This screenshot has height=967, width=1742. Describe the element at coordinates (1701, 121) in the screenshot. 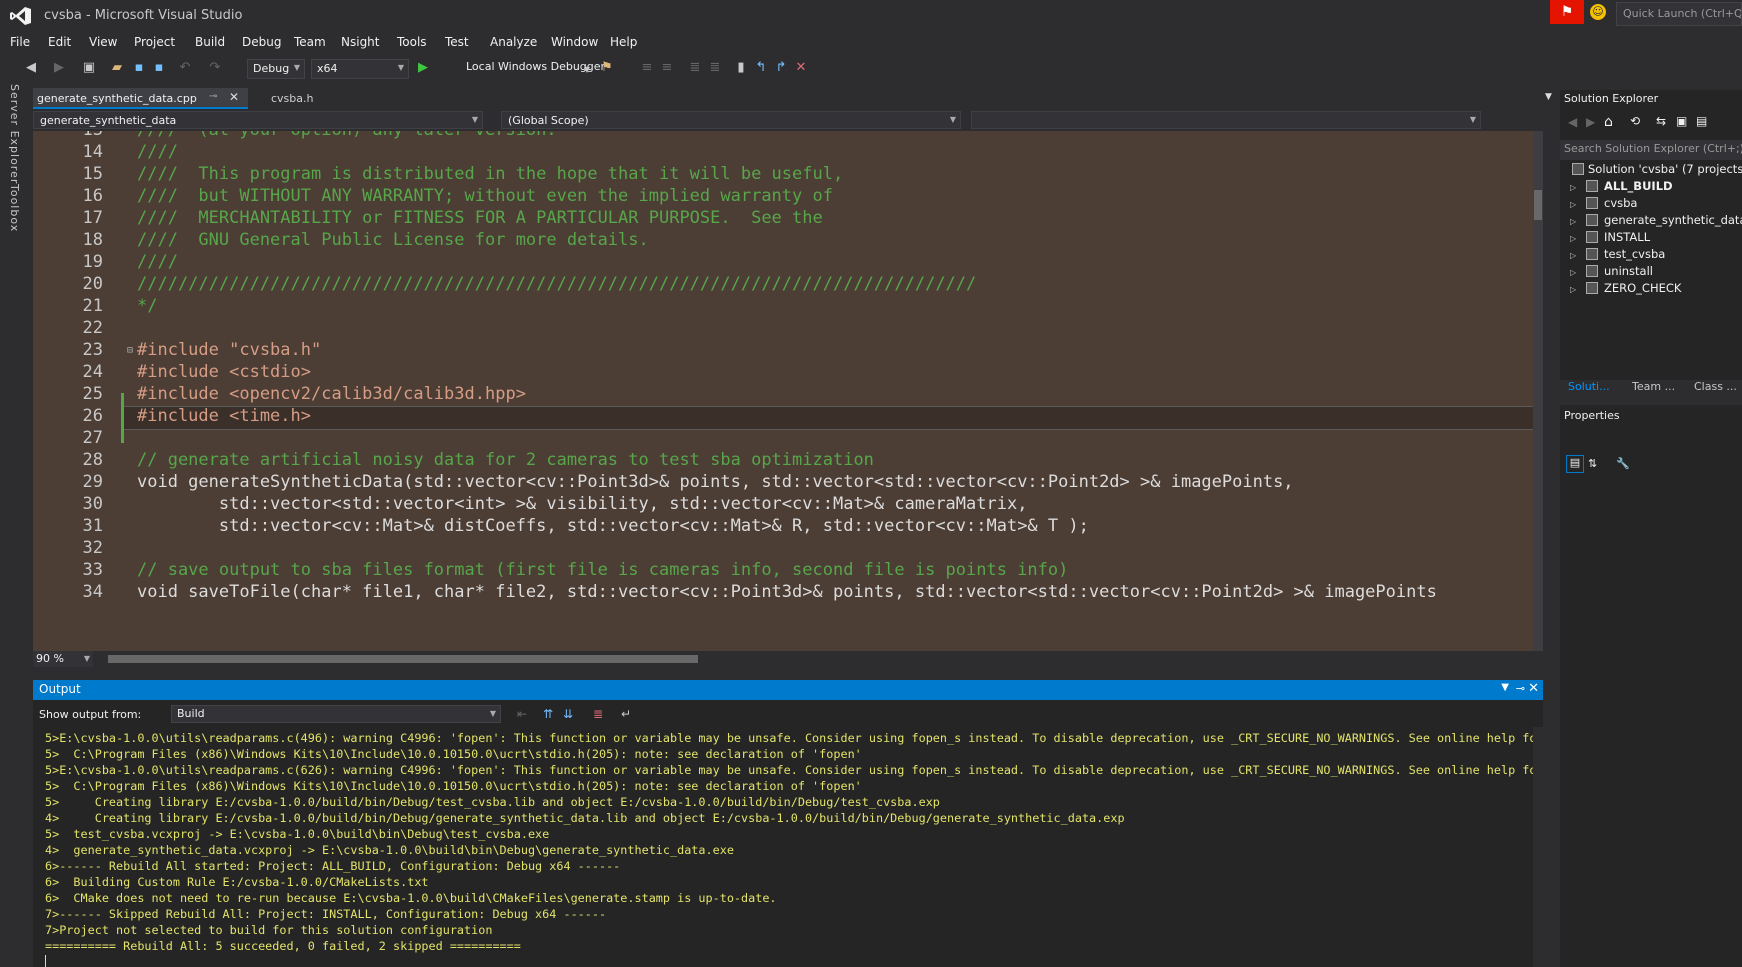

I see `show-all-files-icon: ▤` at that location.